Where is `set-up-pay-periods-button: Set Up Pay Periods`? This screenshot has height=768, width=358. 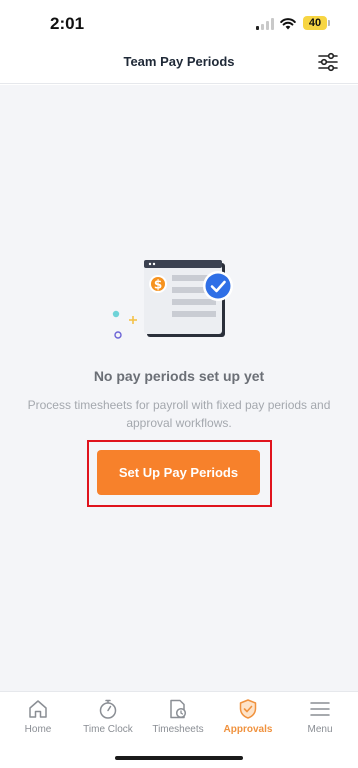 set-up-pay-periods-button: Set Up Pay Periods is located at coordinates (178, 472).